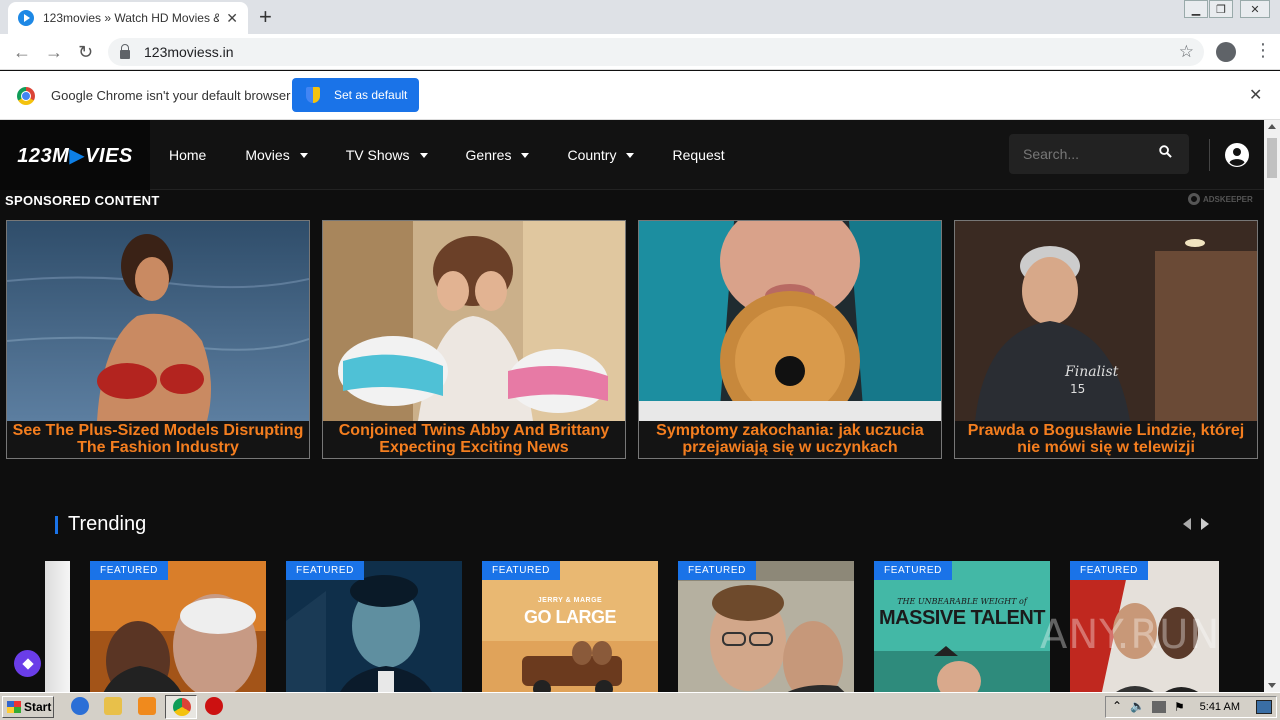 The width and height of the screenshot is (1280, 720). What do you see at coordinates (1209, 155) in the screenshot?
I see `header-divider` at bounding box center [1209, 155].